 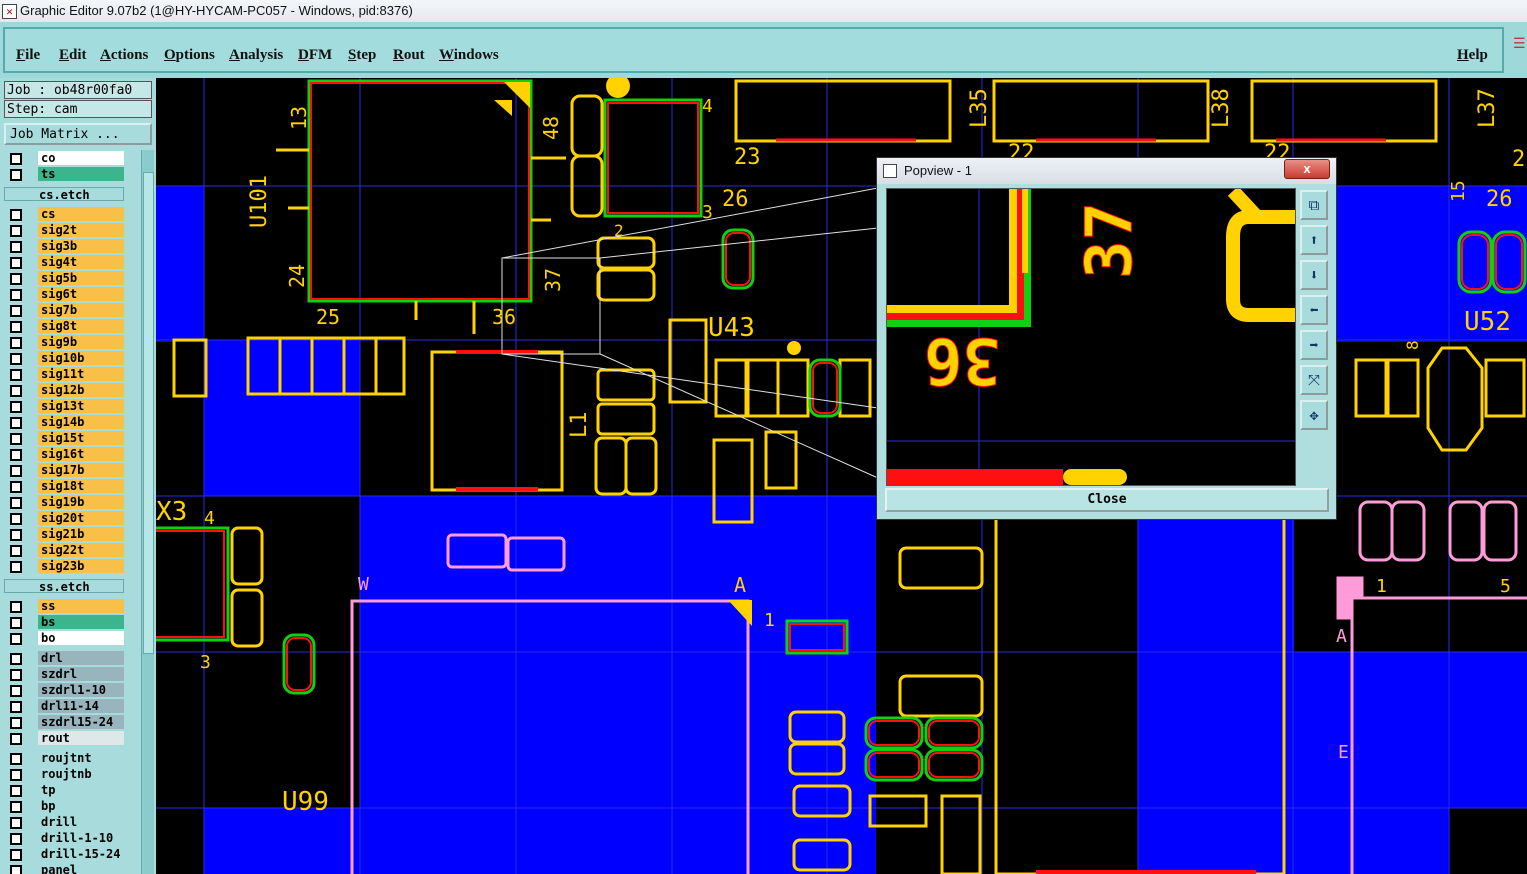 What do you see at coordinates (66, 790) in the screenshot?
I see `layer-row-tp: tp` at bounding box center [66, 790].